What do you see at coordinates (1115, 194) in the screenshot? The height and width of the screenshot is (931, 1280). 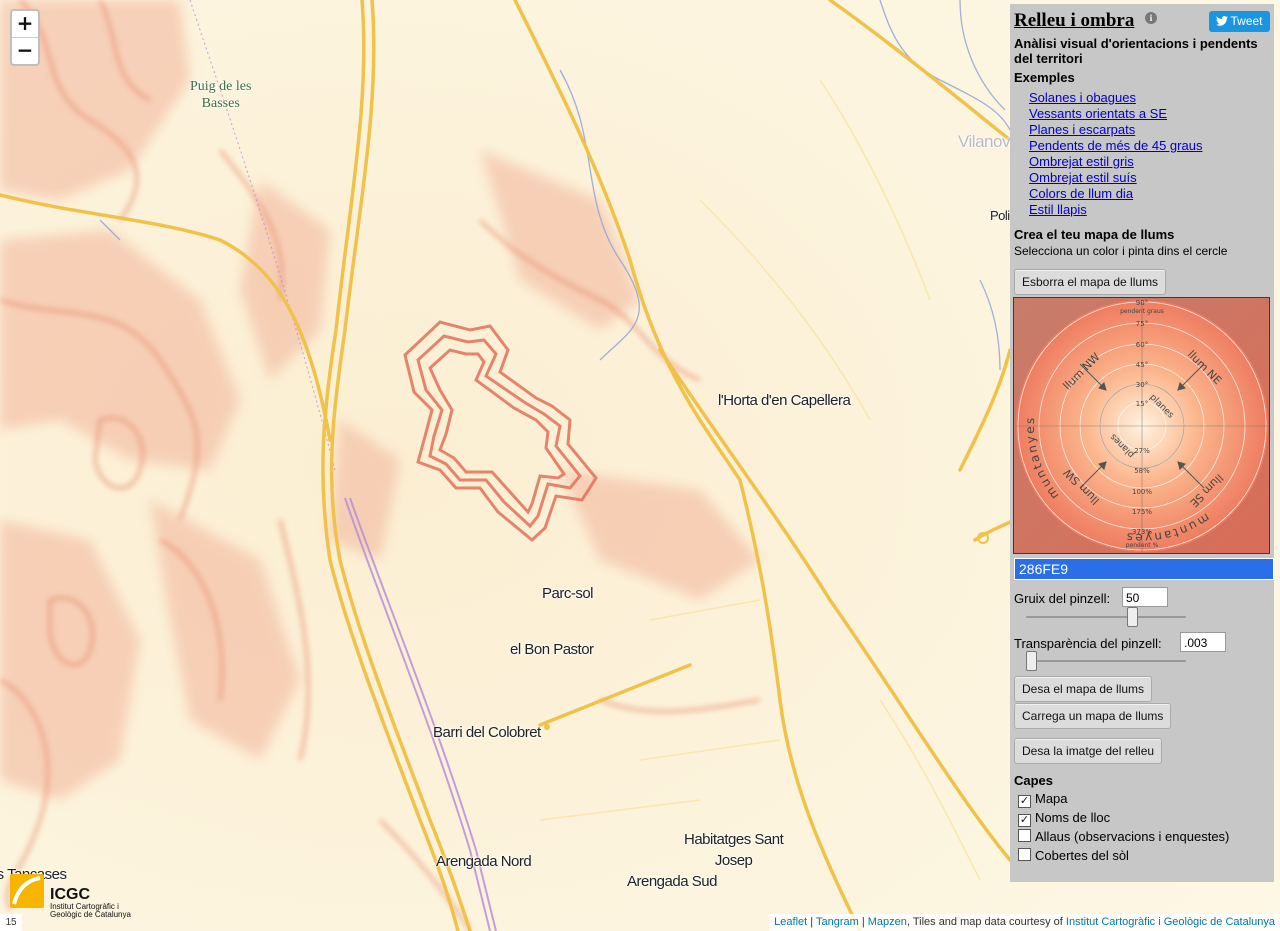 I see `example-link: Colors de llum dia` at bounding box center [1115, 194].